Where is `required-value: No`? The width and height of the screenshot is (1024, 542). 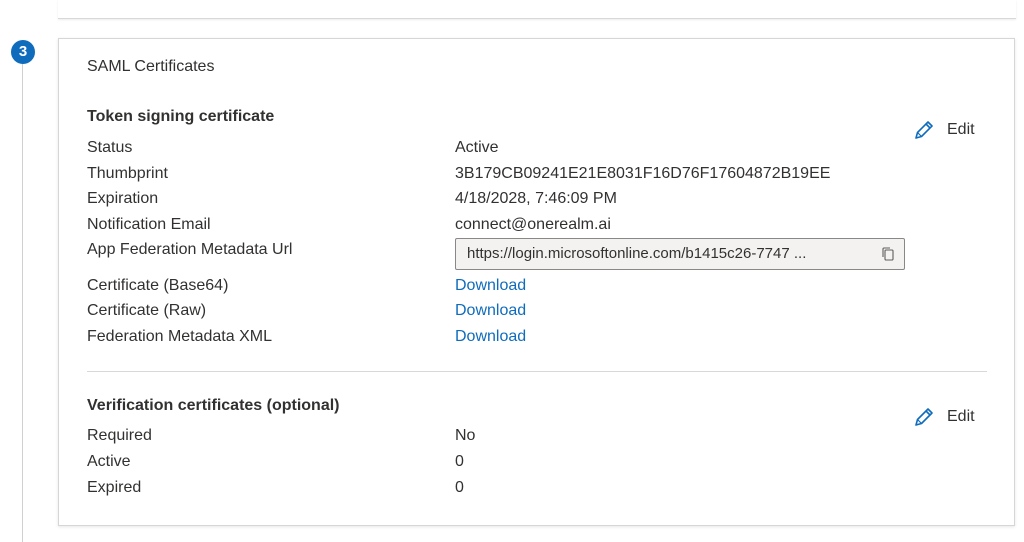 required-value: No is located at coordinates (465, 435).